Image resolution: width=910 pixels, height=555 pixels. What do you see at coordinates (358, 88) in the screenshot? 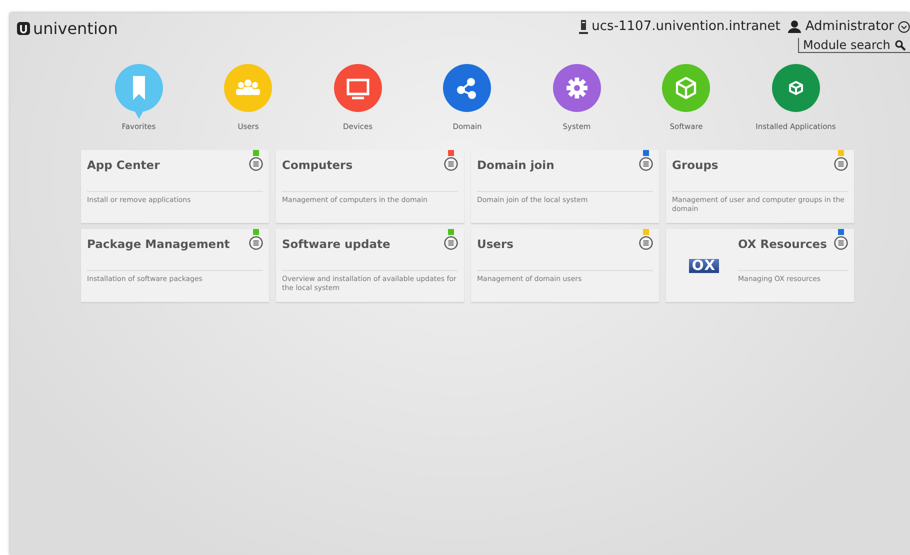
I see `monitor-category-icon` at bounding box center [358, 88].